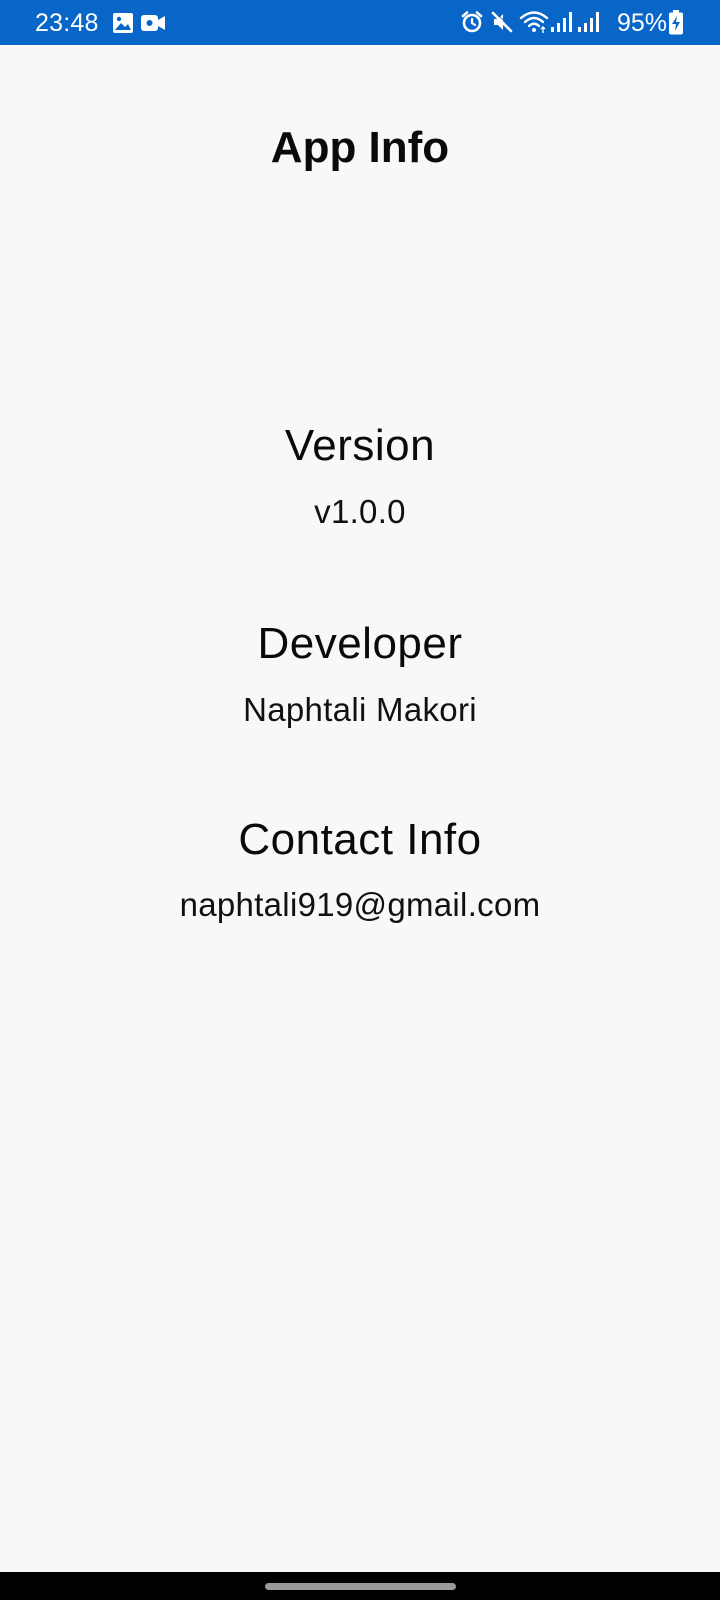 This screenshot has height=1600, width=720. Describe the element at coordinates (67, 23) in the screenshot. I see `status-time: 23:48` at that location.